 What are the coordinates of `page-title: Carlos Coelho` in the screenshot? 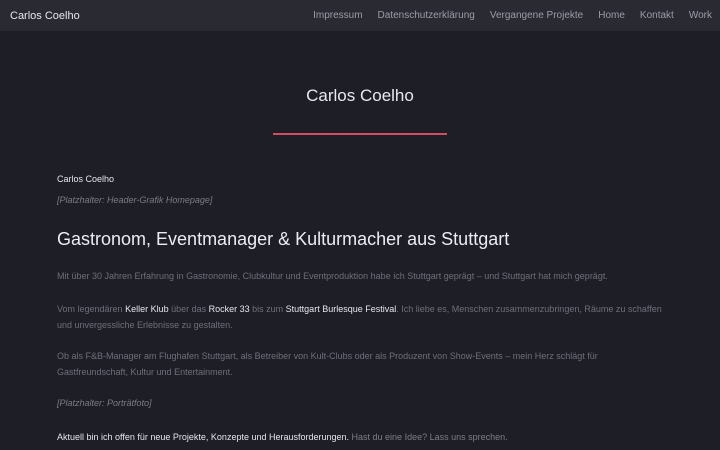 It's located at (360, 95).